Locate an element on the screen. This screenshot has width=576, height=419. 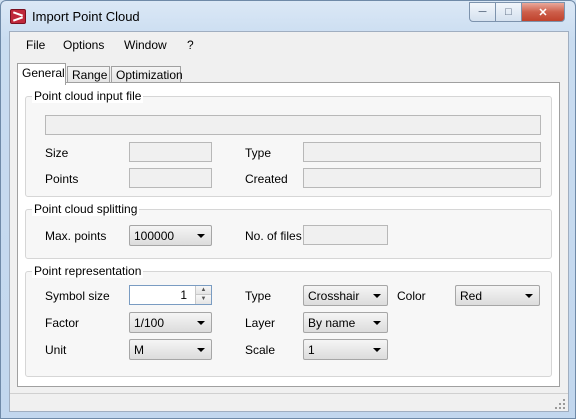
max-points-select: 100000 is located at coordinates (170, 235).